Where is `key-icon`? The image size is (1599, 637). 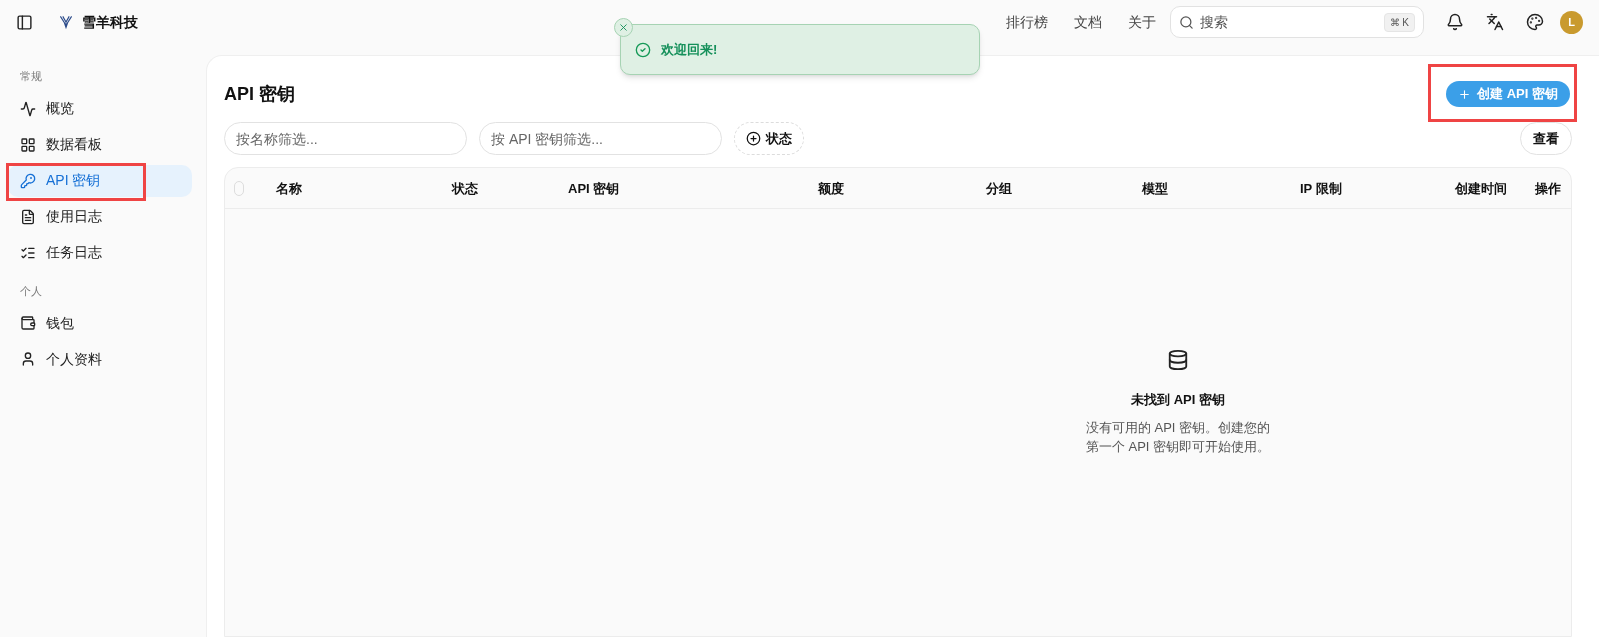
key-icon is located at coordinates (28, 180).